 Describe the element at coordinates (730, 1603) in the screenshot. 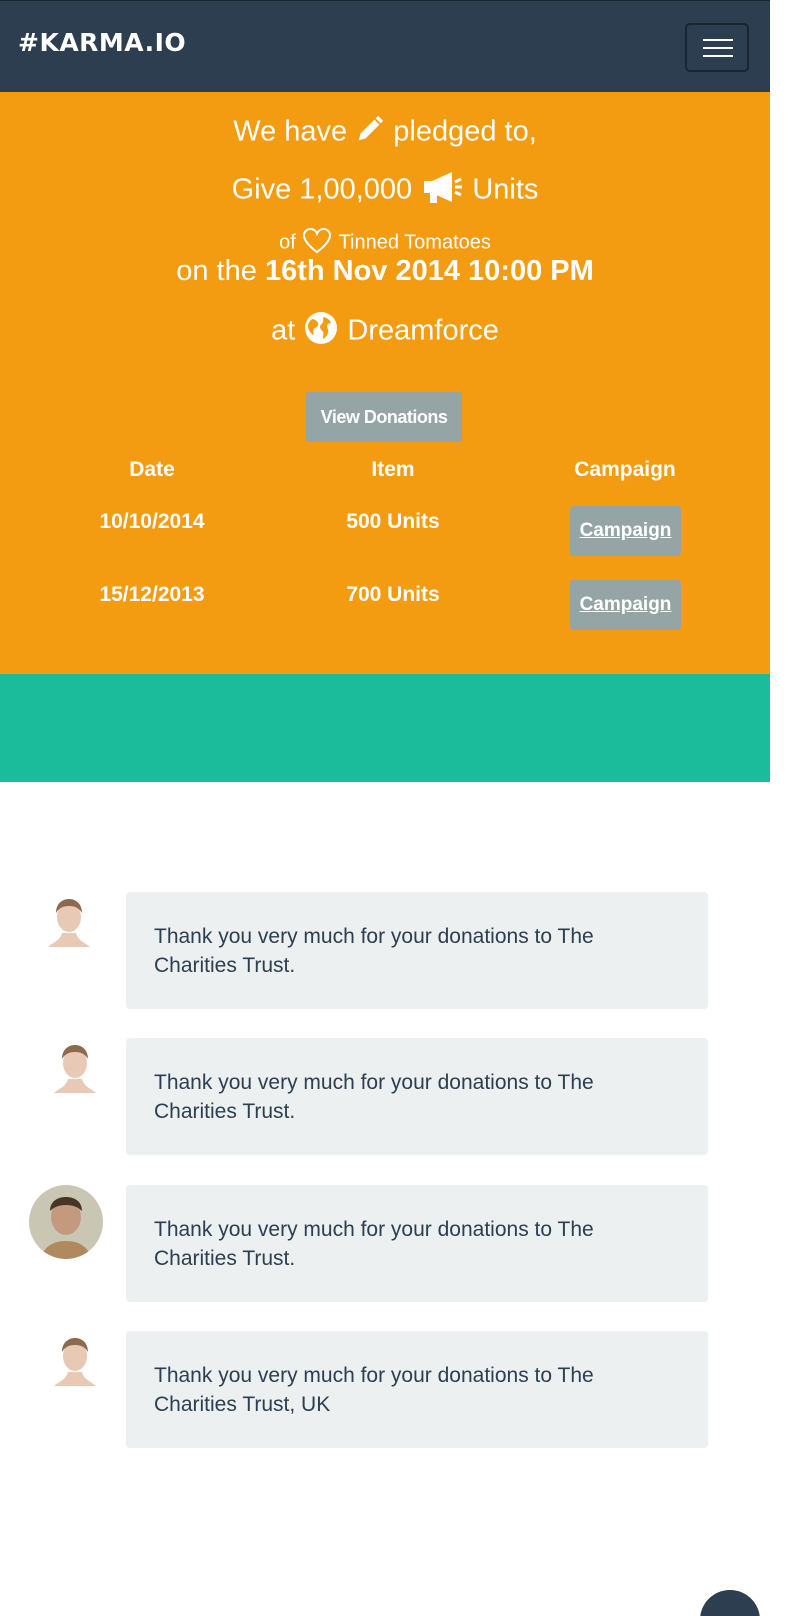

I see `scroll-to-top-button` at that location.